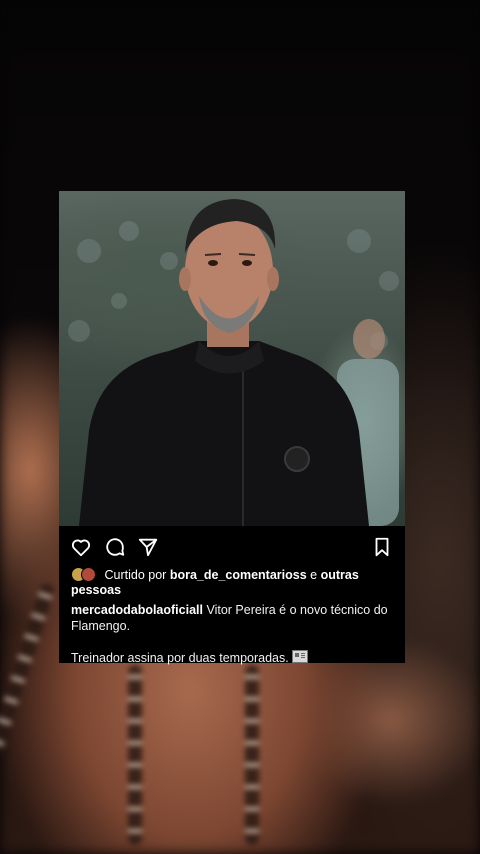 The image size is (480, 854). What do you see at coordinates (115, 547) in the screenshot?
I see `comment-icon` at bounding box center [115, 547].